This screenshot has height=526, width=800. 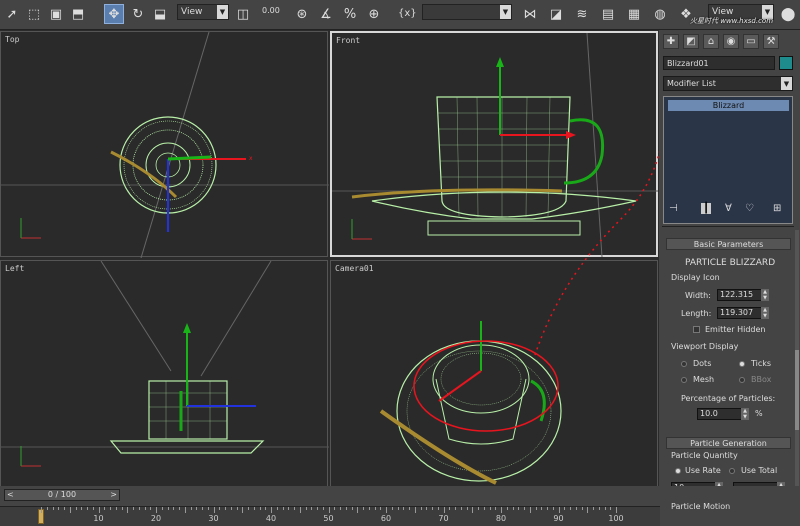 I want to click on motion-tab-icon: ◉, so click(x=731, y=41).